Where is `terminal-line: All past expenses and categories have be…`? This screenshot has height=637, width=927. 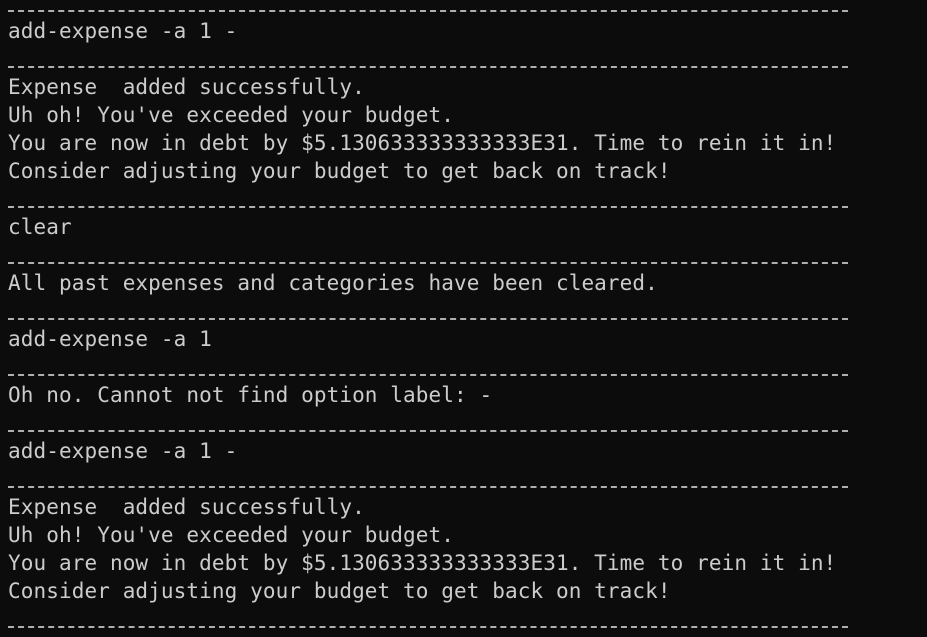
terminal-line: All past expenses and categories have be… is located at coordinates (333, 283).